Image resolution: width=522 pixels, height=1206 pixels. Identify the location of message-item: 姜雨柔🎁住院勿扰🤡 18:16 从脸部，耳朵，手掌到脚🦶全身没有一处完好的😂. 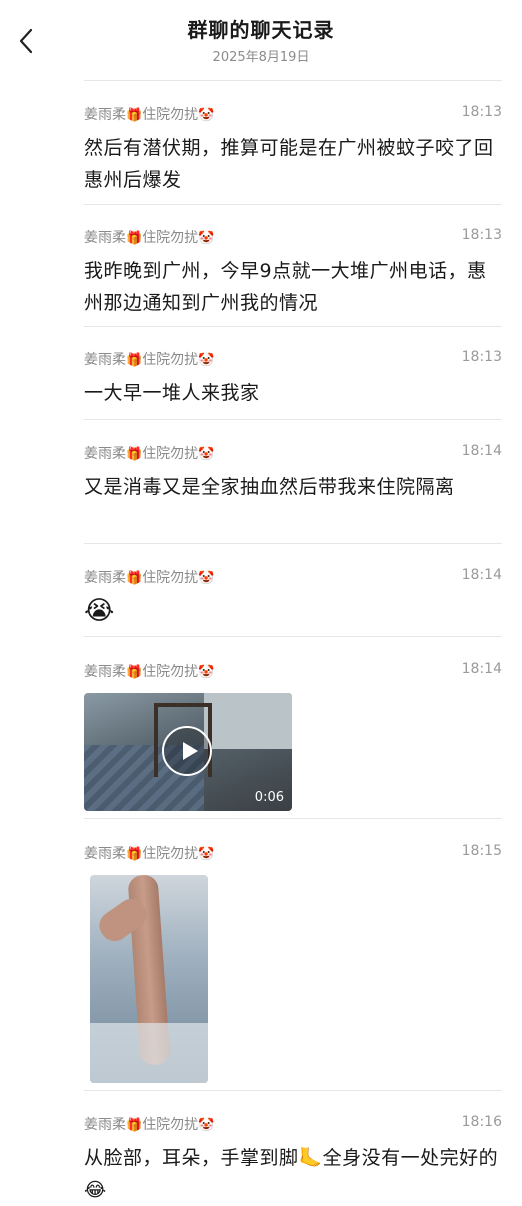
(293, 1160).